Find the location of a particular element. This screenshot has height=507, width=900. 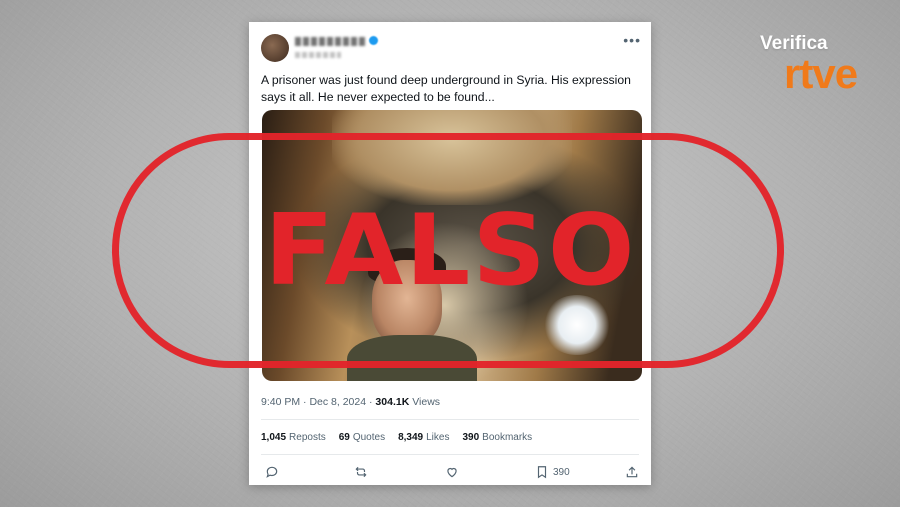

heart-icon is located at coordinates (452, 472).